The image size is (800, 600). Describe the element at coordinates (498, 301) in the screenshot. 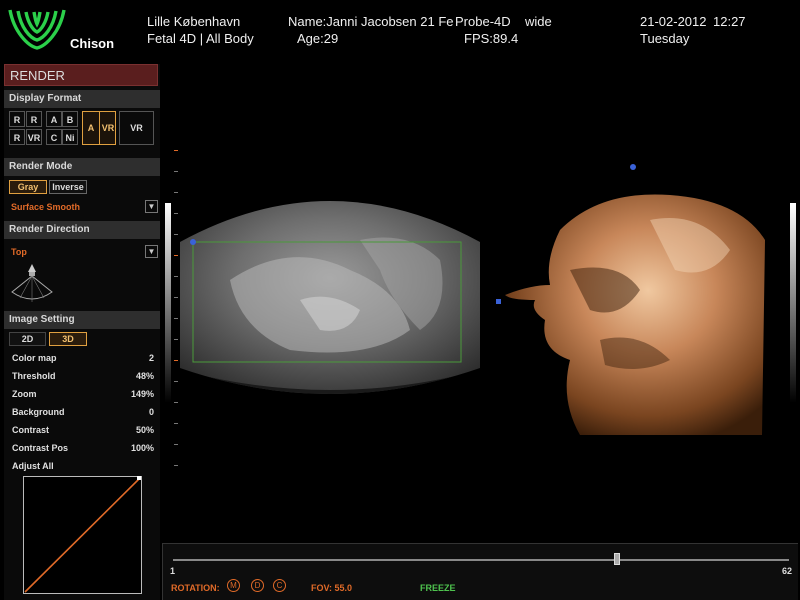

I see `rotation-marker` at that location.